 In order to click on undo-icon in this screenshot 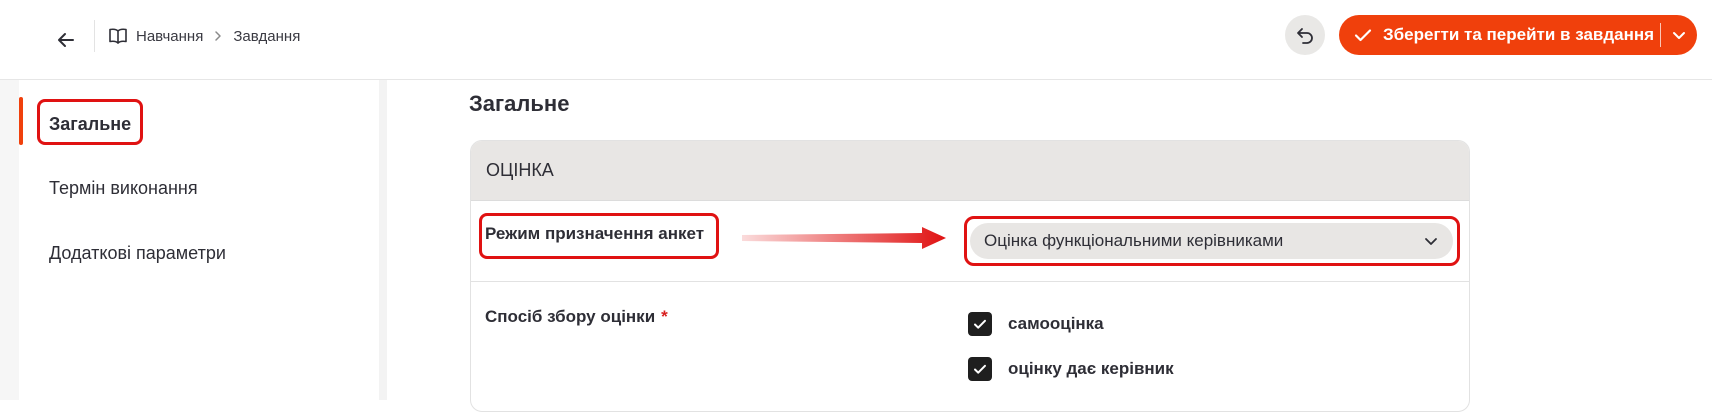, I will do `click(1305, 36)`.